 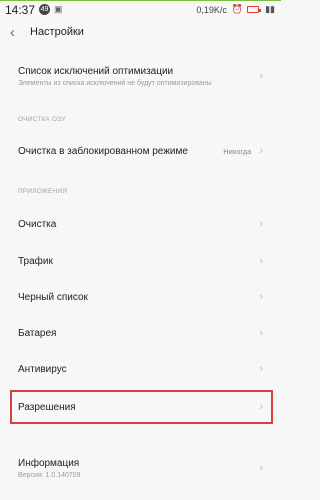 I want to click on apps-item-traffic: Трафик ›, so click(x=140, y=261).